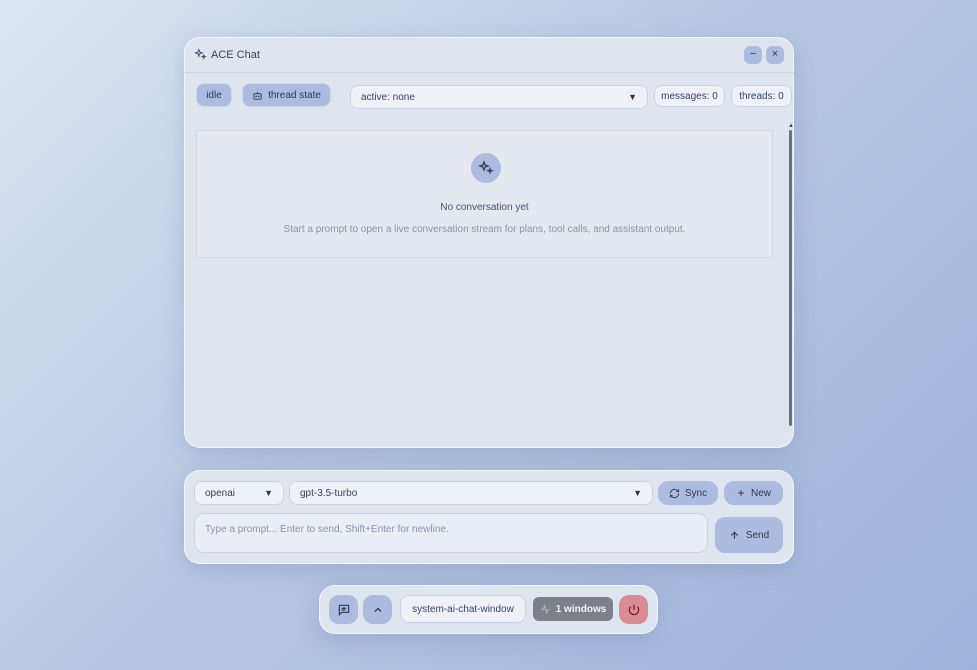  I want to click on sync-button: Sync, so click(688, 493).